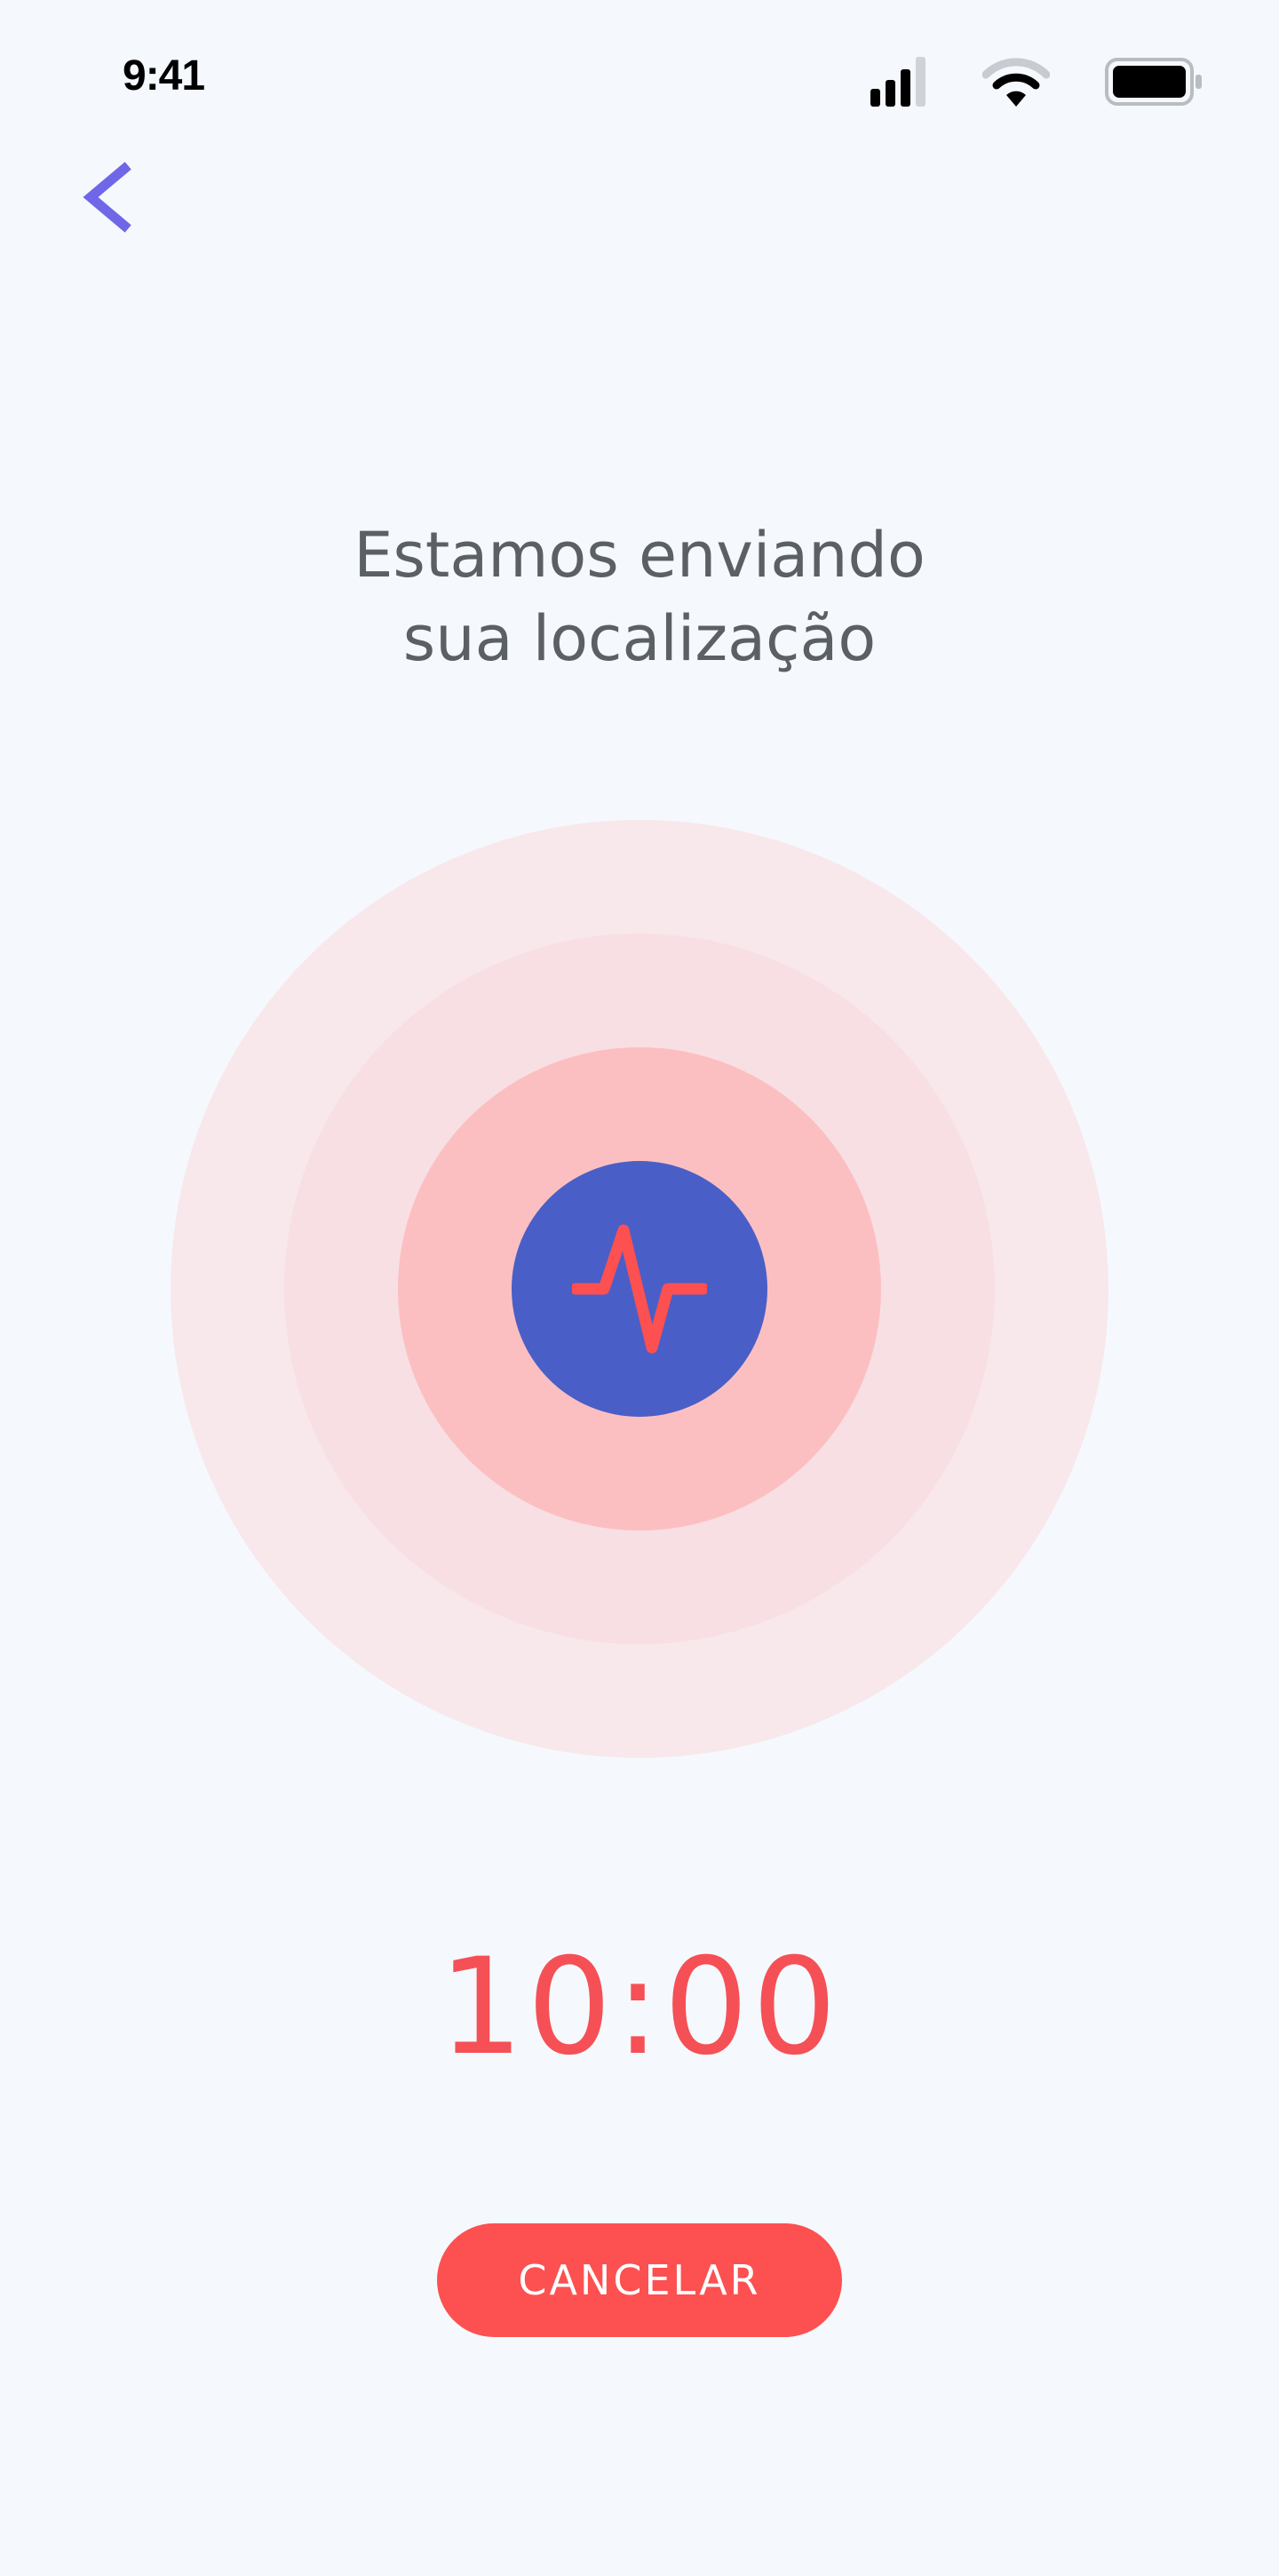  What do you see at coordinates (639, 2007) in the screenshot?
I see `countdown-timer: 10:00` at bounding box center [639, 2007].